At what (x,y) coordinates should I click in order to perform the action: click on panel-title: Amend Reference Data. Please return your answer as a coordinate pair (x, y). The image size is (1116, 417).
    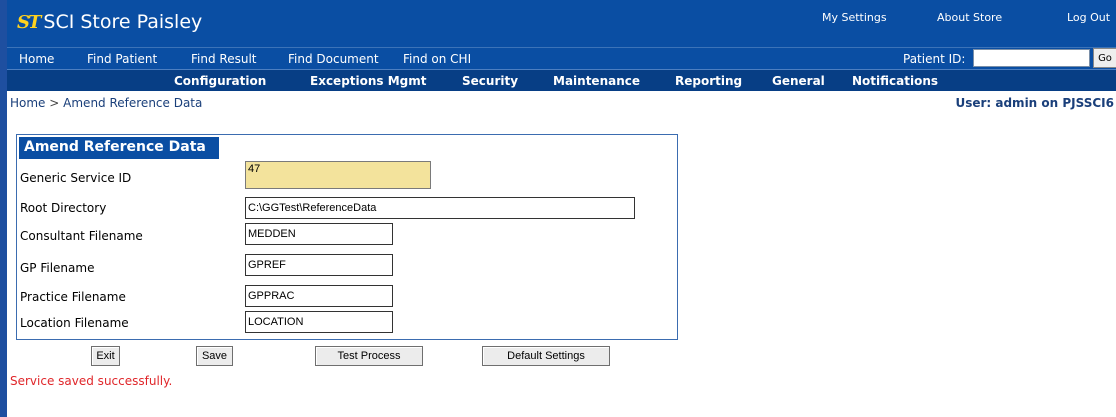
    Looking at the image, I should click on (119, 148).